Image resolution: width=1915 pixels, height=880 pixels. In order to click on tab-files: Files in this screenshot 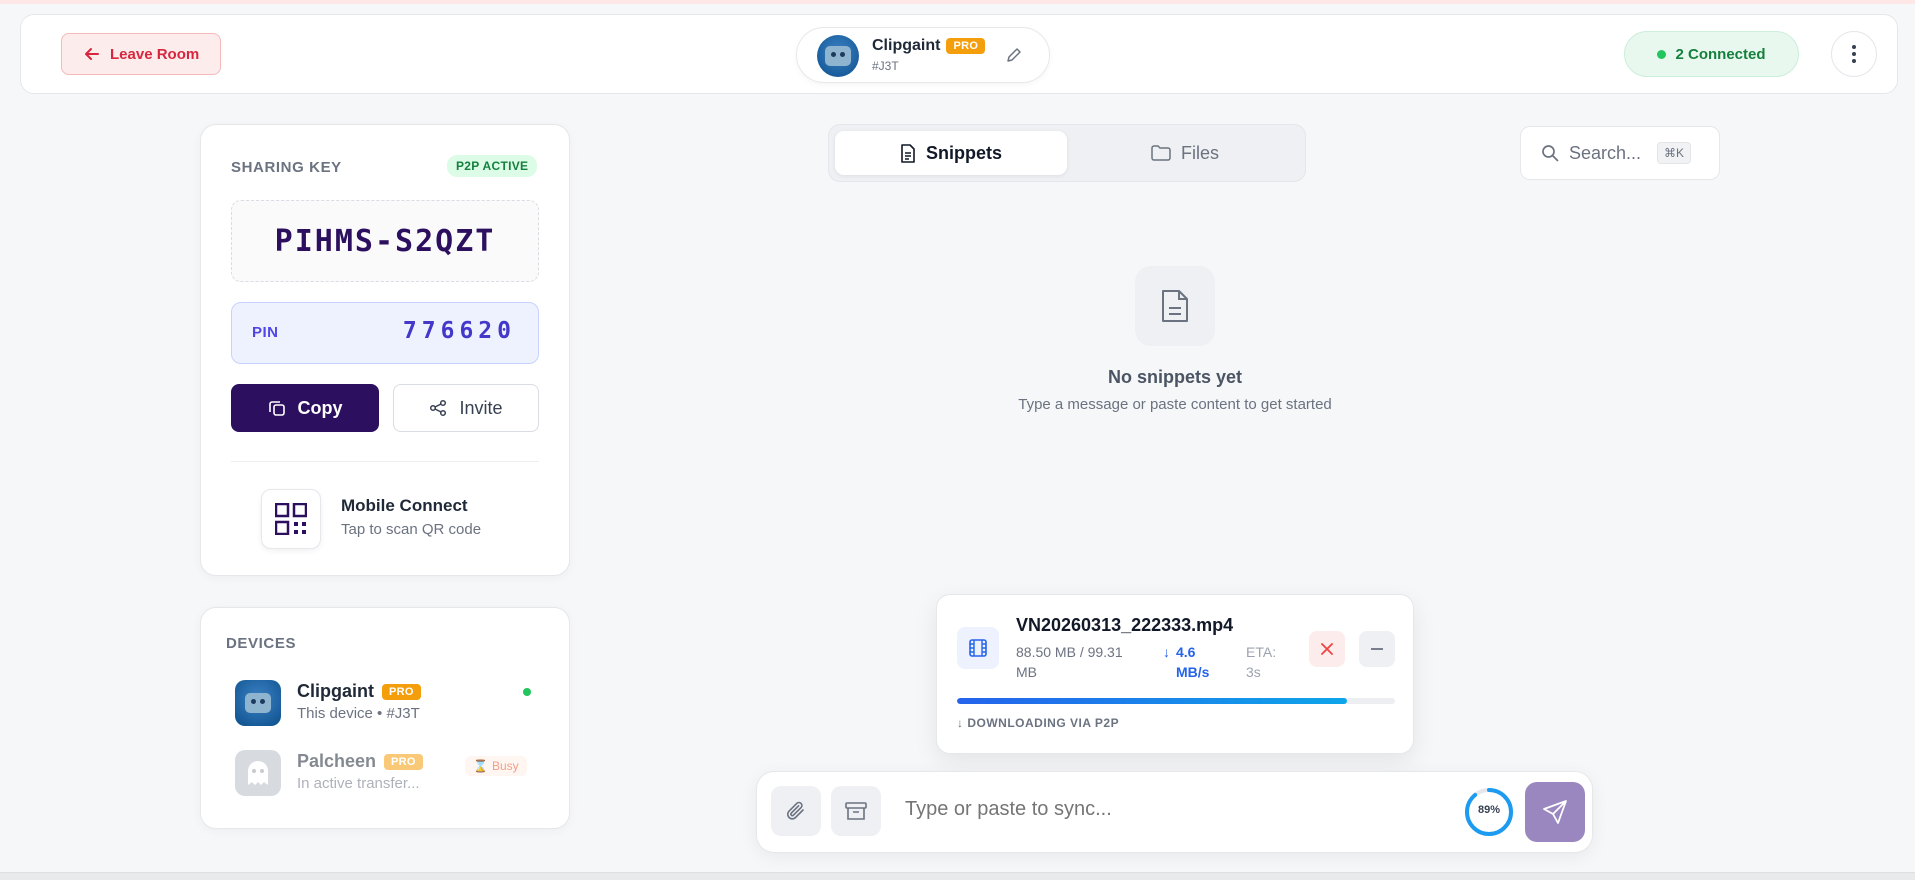, I will do `click(1185, 153)`.